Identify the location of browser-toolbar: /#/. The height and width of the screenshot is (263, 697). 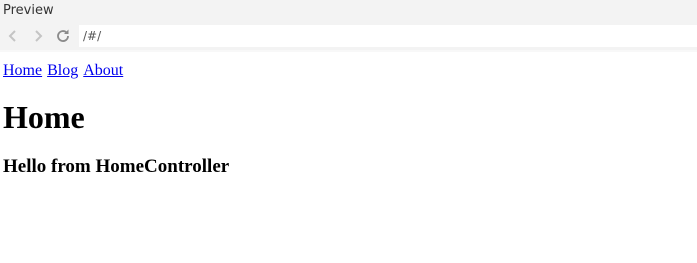
(348, 37).